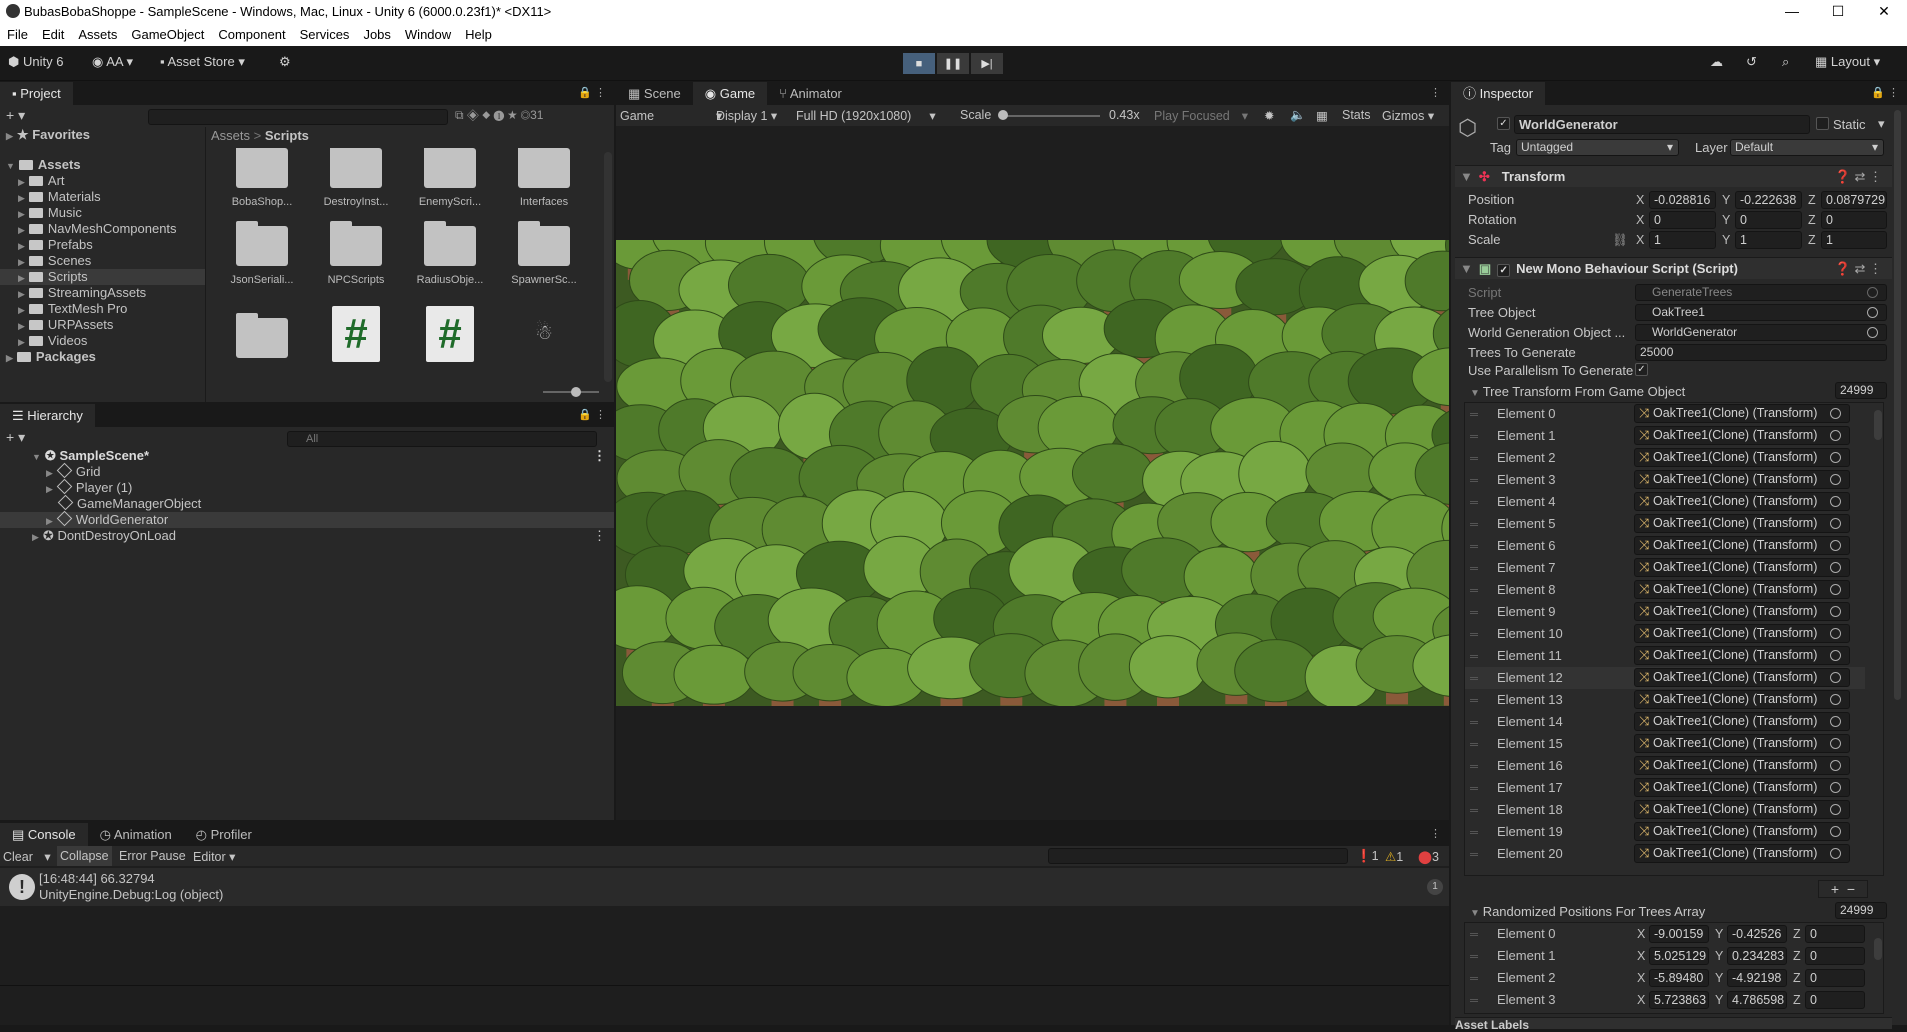 The width and height of the screenshot is (1907, 1032). I want to click on create-button: + ▾, so click(15, 437).